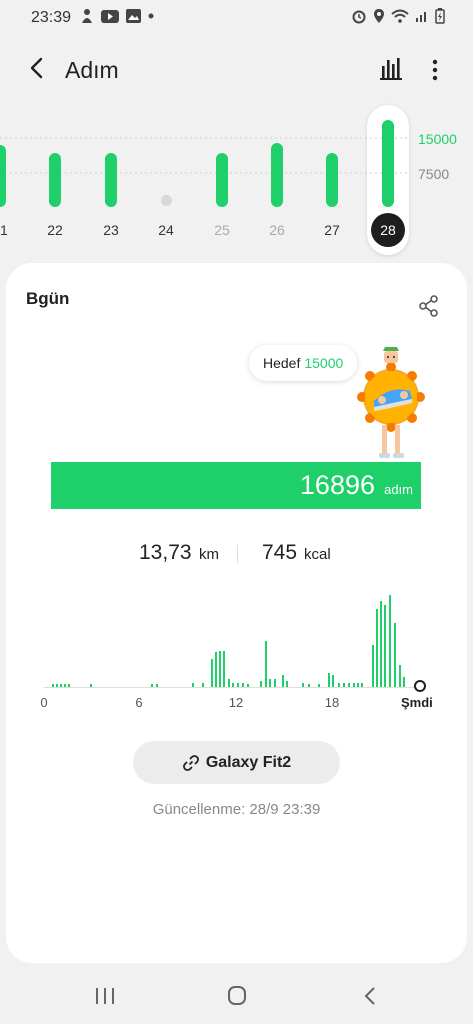  Describe the element at coordinates (236, 702) in the screenshot. I see `hour-label-12: 12` at that location.